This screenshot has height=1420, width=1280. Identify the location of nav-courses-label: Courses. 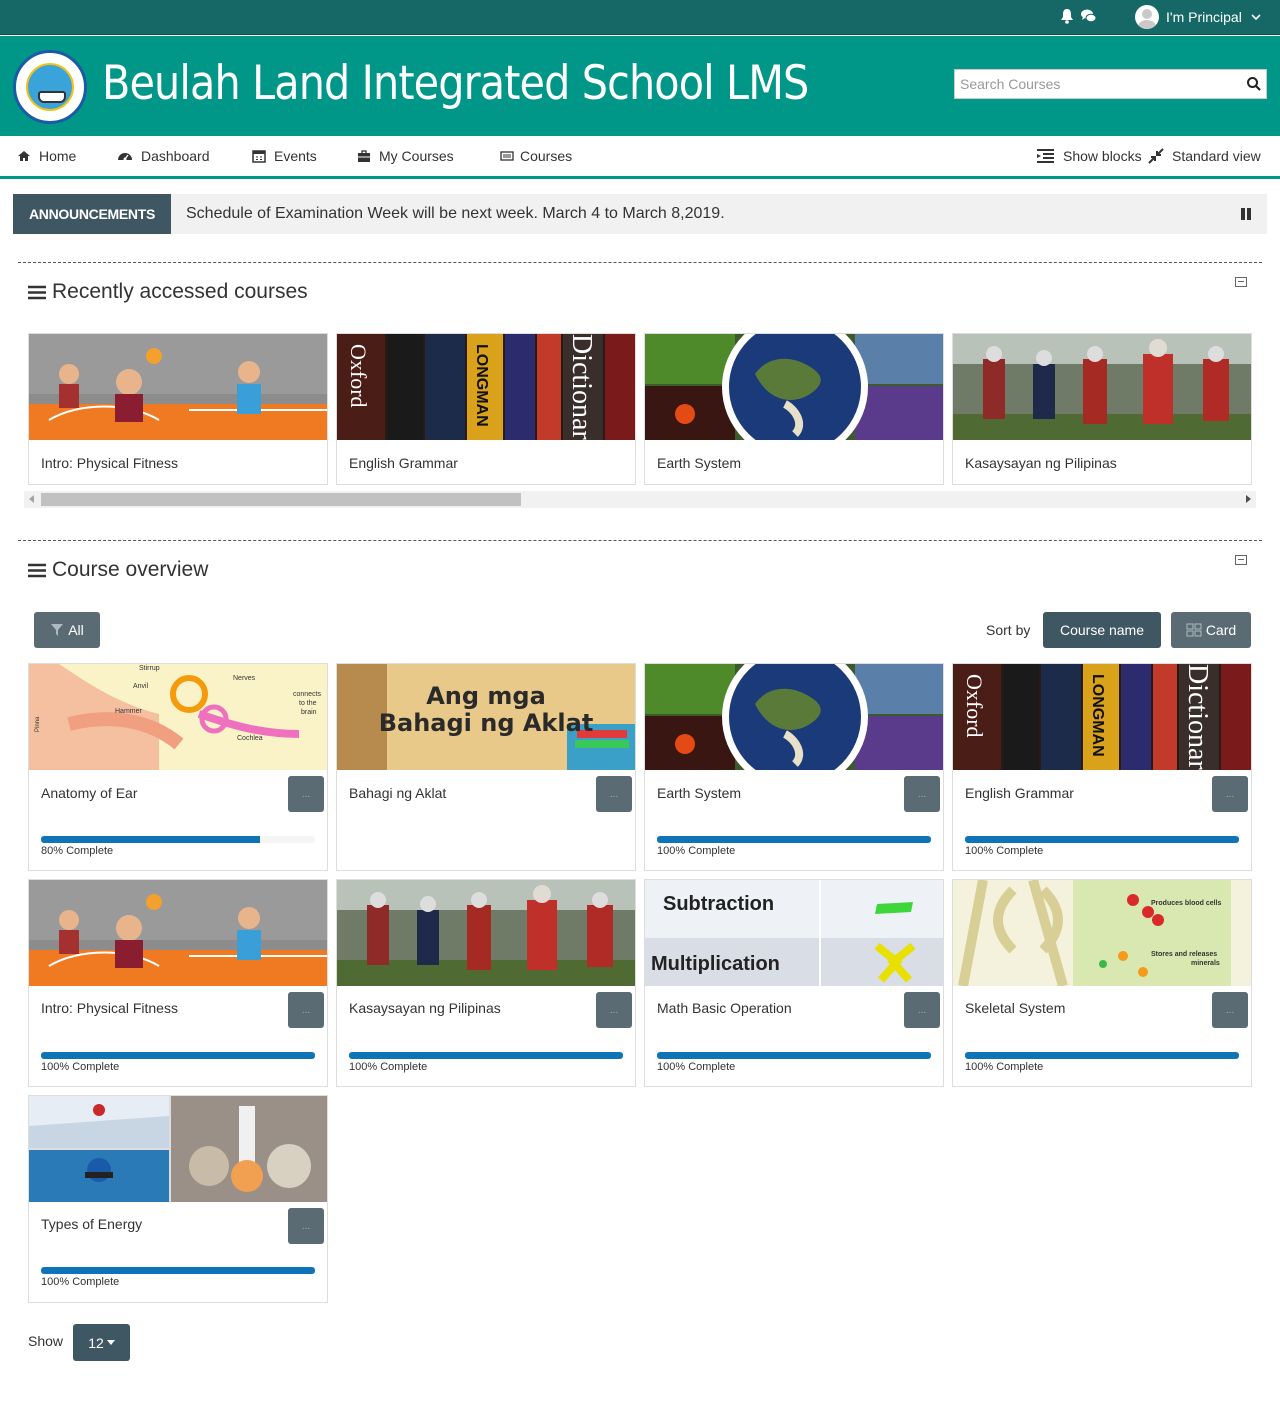
(546, 156).